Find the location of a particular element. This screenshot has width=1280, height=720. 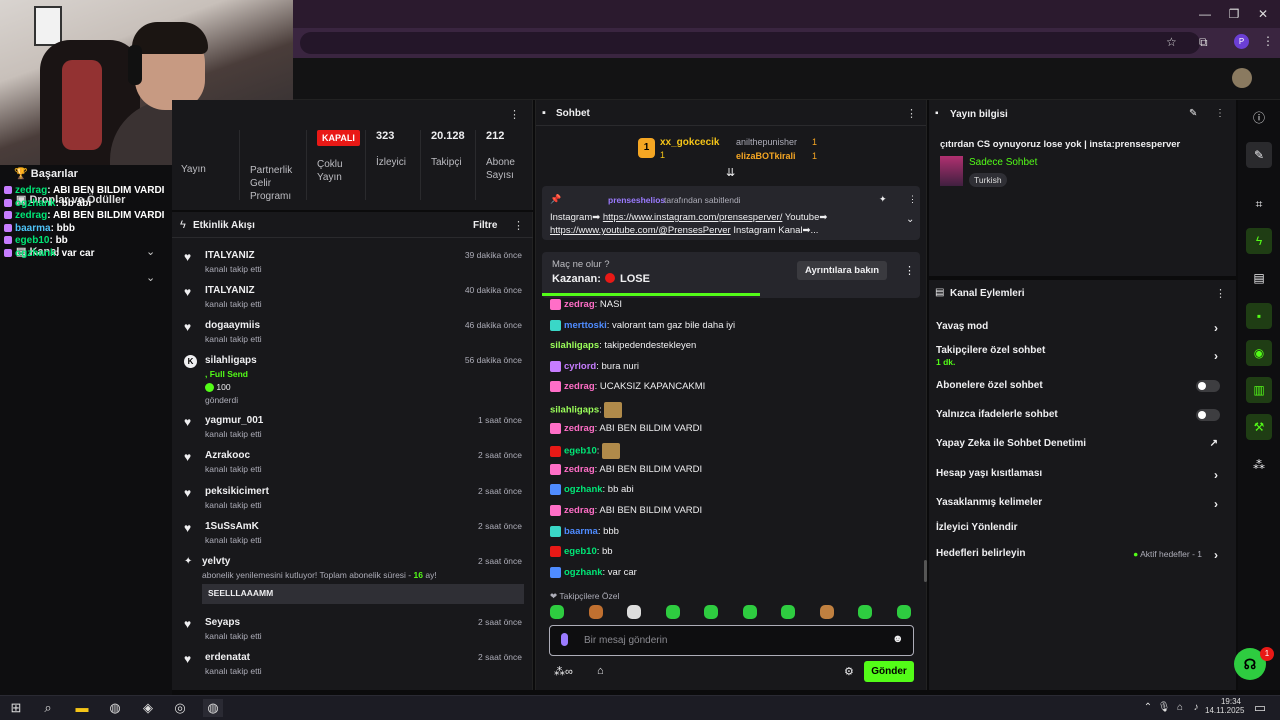

wrench-icon: ⚒ is located at coordinates (1259, 427).